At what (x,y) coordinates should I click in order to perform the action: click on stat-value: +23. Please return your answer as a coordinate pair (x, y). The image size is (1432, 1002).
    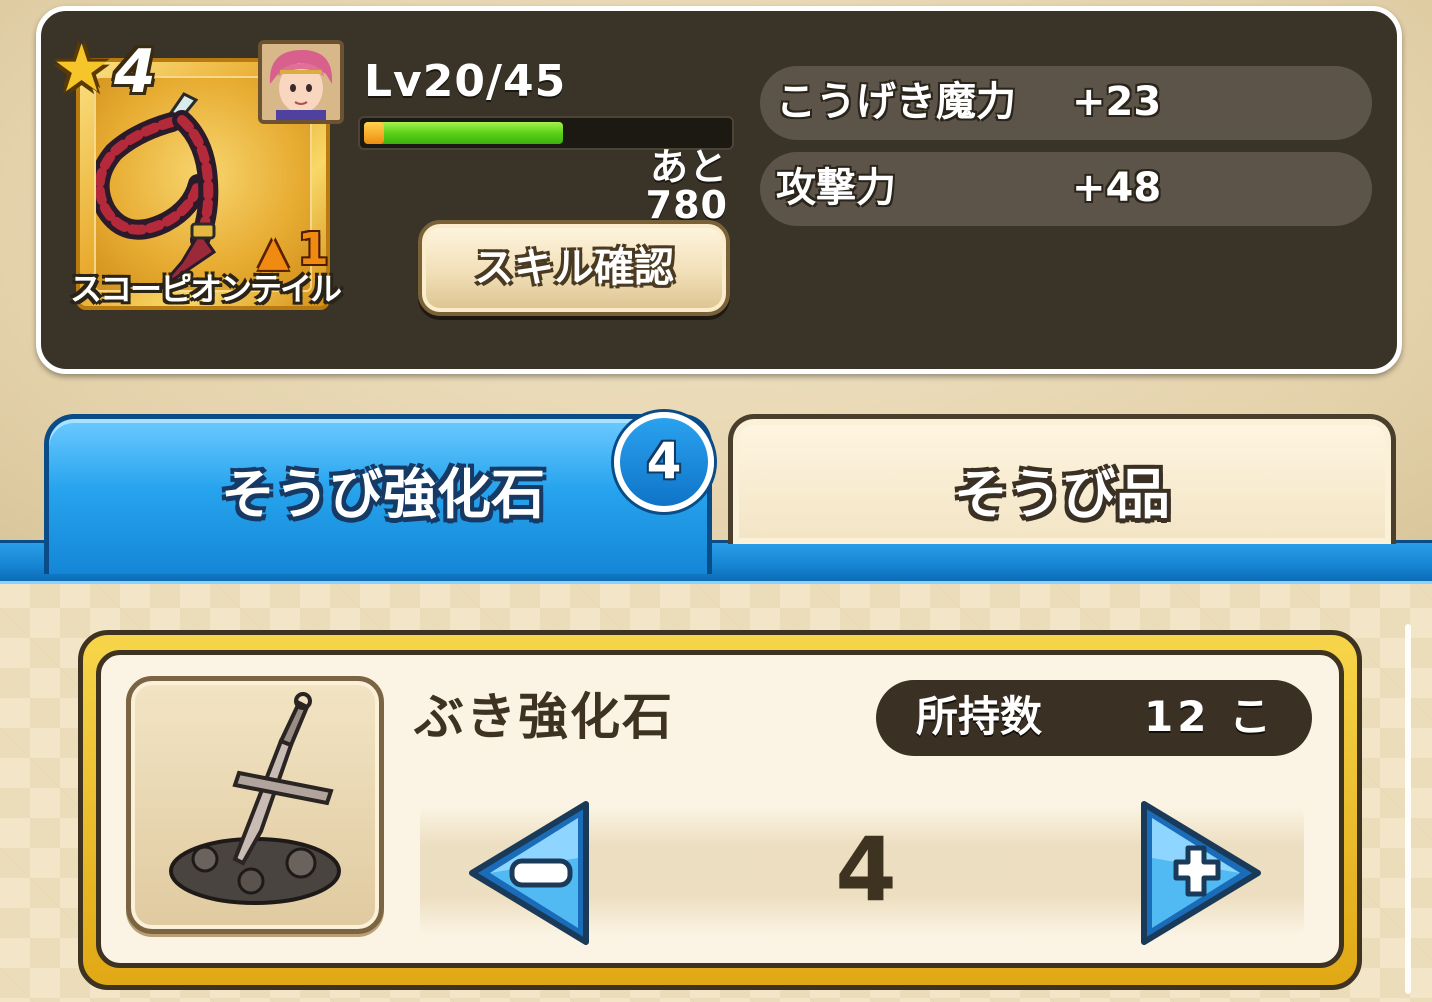
    Looking at the image, I should click on (1117, 102).